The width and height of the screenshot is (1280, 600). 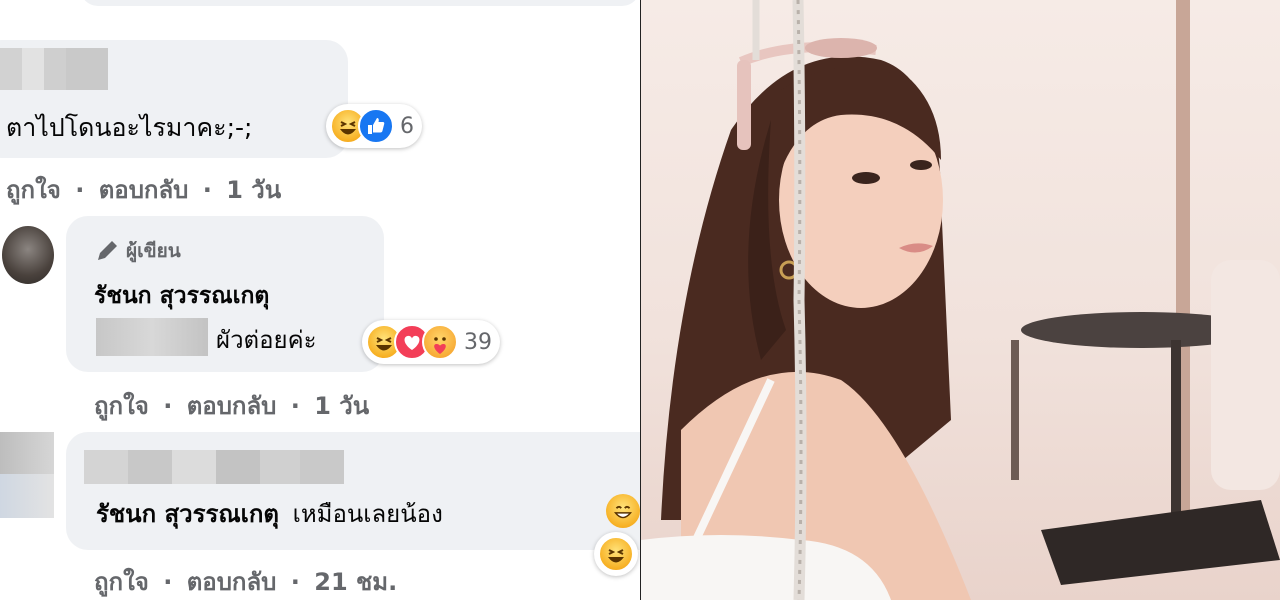 I want to click on timestamp: 21 ชม., so click(x=355, y=582).